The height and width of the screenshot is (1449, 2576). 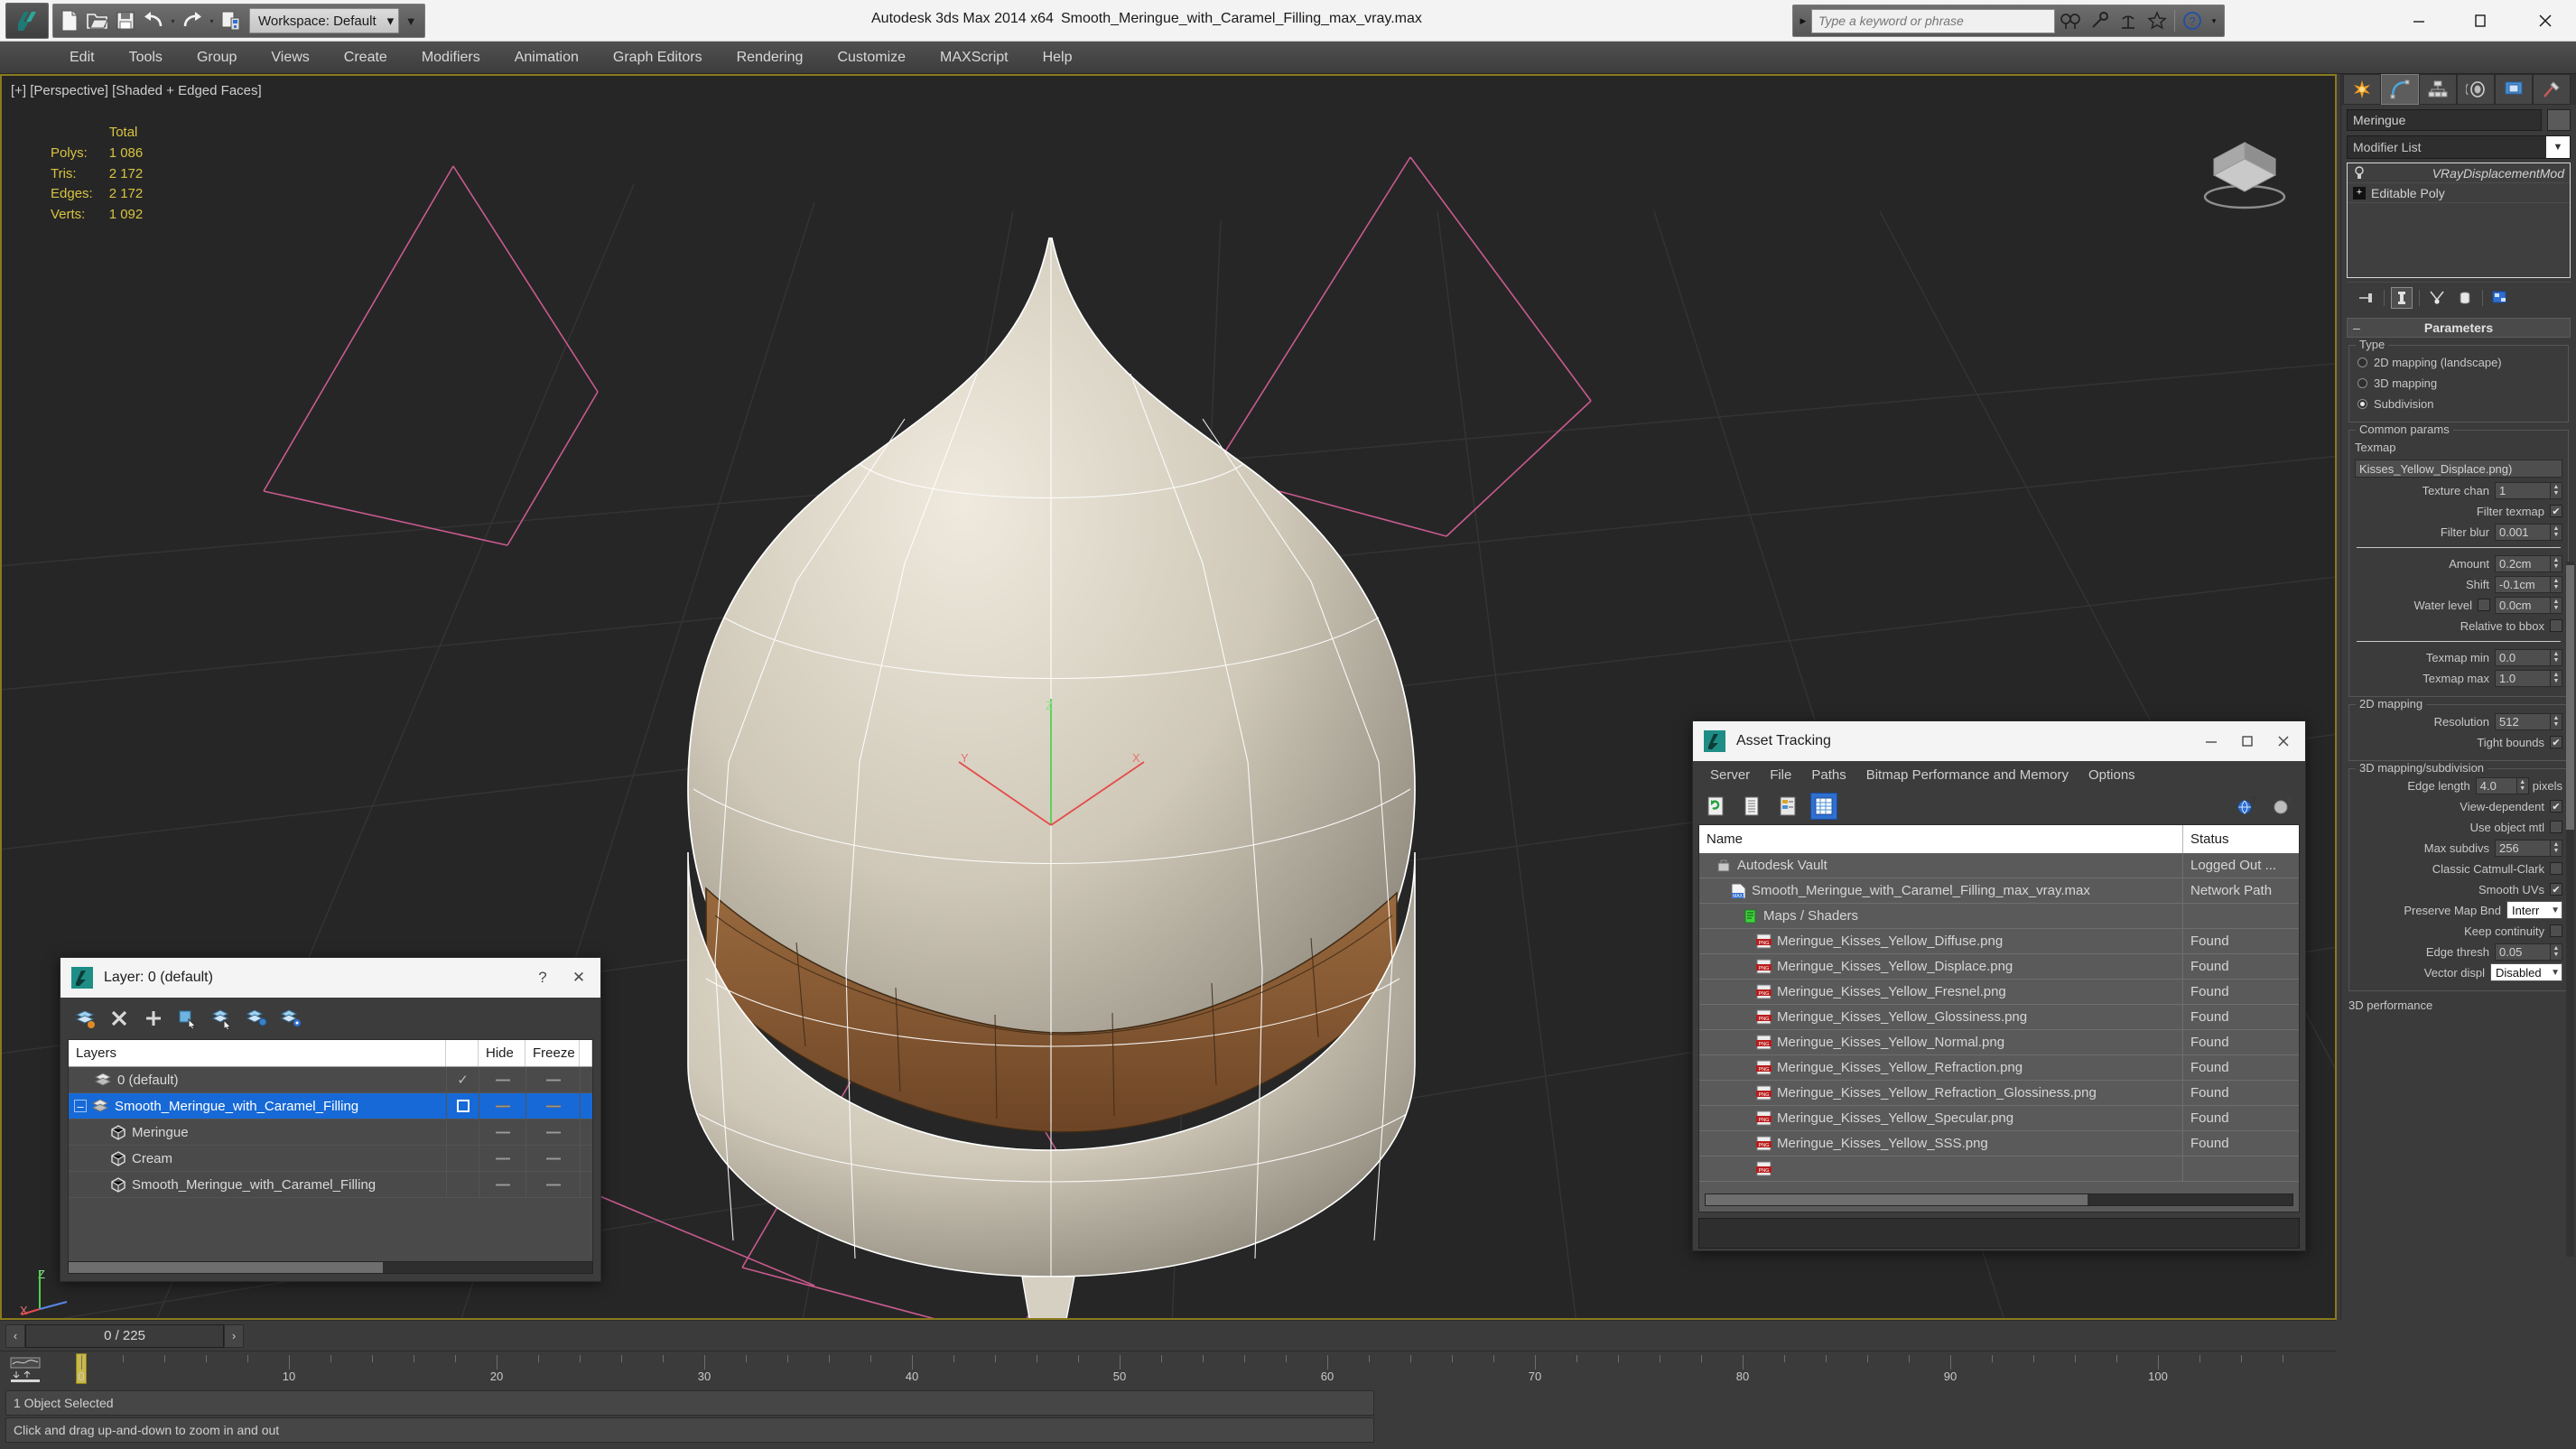 What do you see at coordinates (69, 20) in the screenshot?
I see `new-file-icon` at bounding box center [69, 20].